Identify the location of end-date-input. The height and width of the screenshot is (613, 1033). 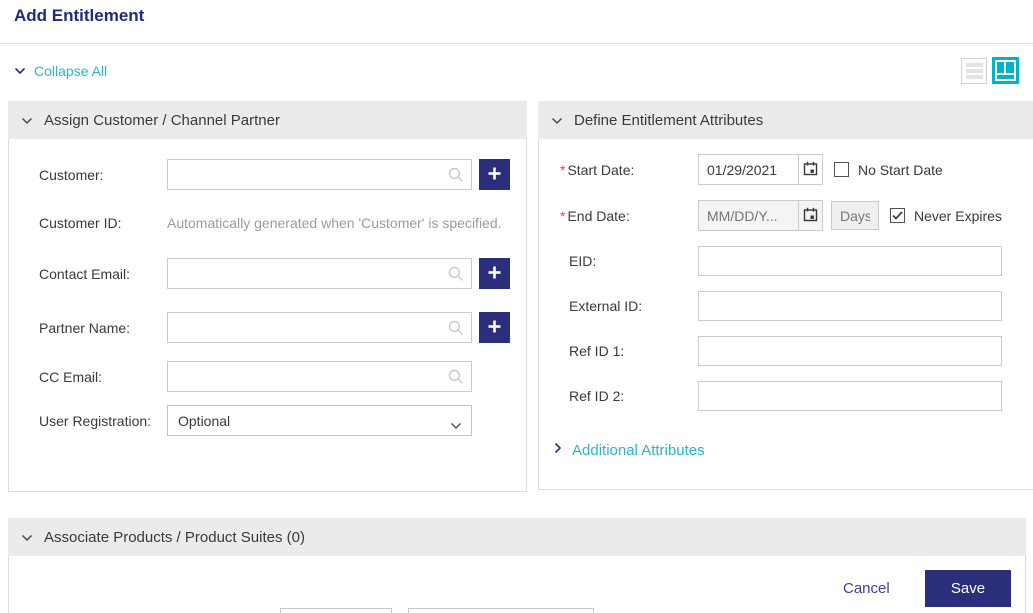
(748, 215).